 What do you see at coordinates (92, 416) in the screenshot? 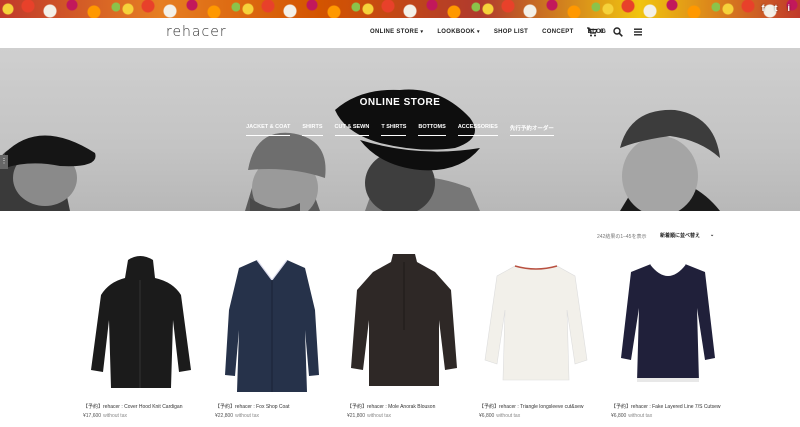
I see `price-value: ¥17,600` at bounding box center [92, 416].